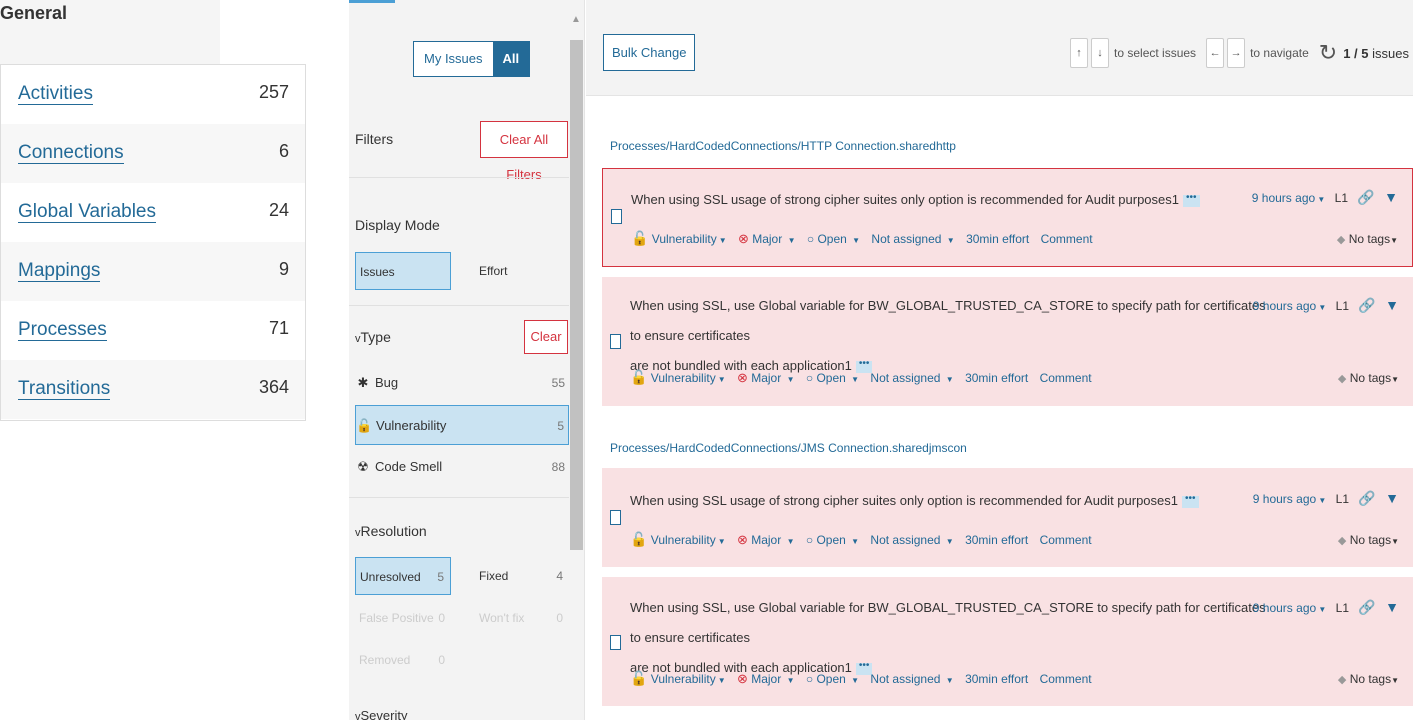 This screenshot has height=720, width=1413. I want to click on arrow-up-key-icon: ↑, so click(1079, 53).